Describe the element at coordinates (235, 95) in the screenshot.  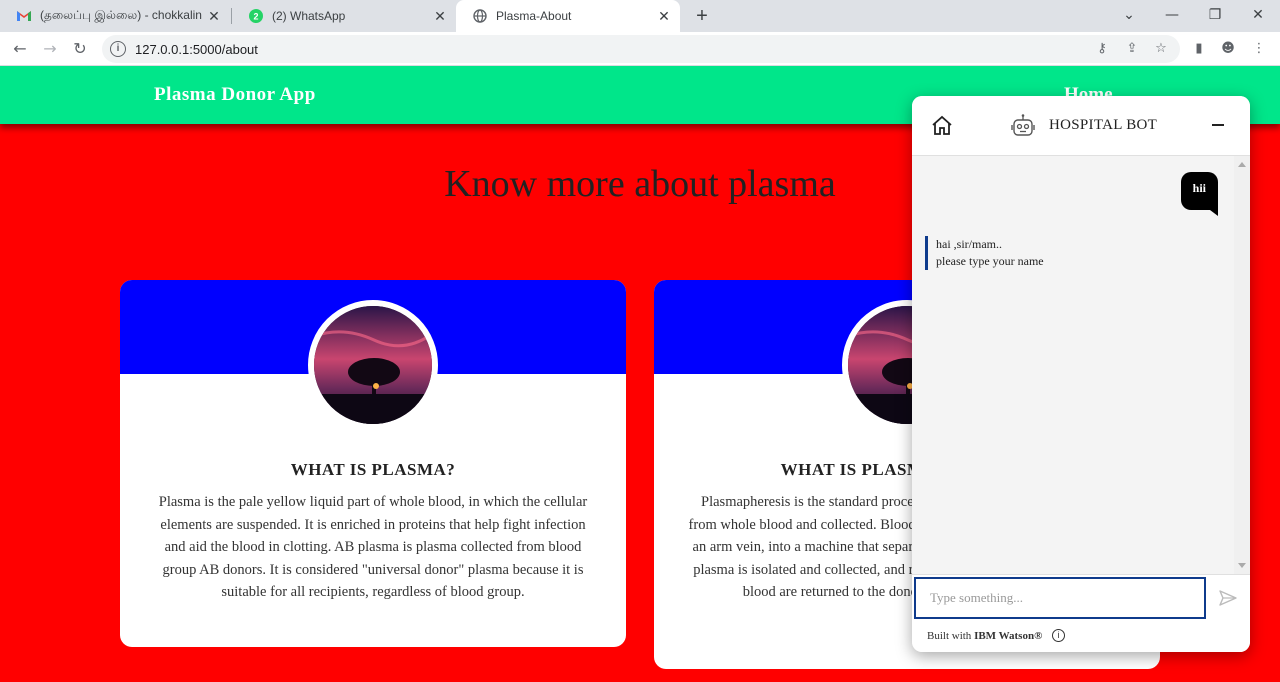
I see `site-brand: Plasma Donor App` at that location.